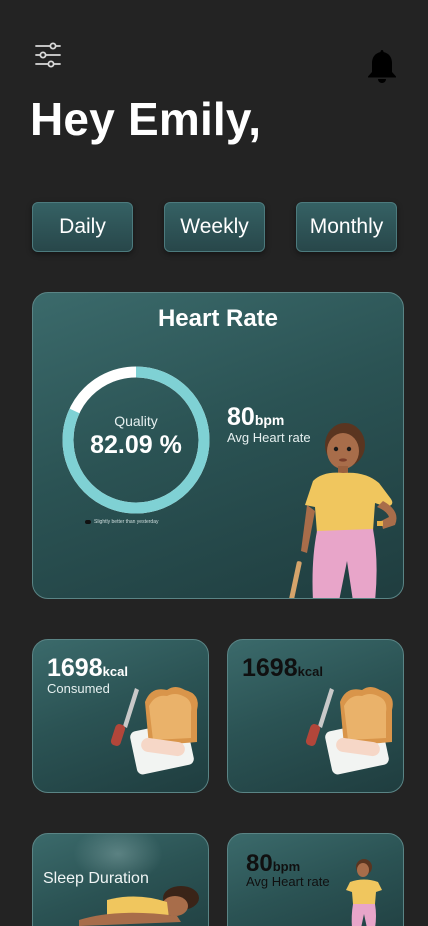 The height and width of the screenshot is (926, 428). What do you see at coordinates (88, 522) in the screenshot?
I see `trend-icon` at bounding box center [88, 522].